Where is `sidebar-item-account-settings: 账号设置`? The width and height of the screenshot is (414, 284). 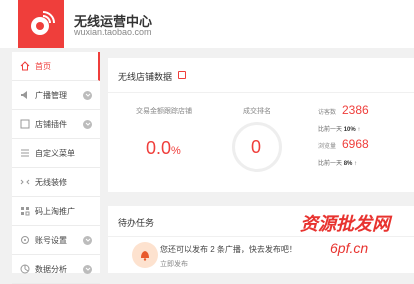 sidebar-item-account-settings: 账号设置 is located at coordinates (56, 240).